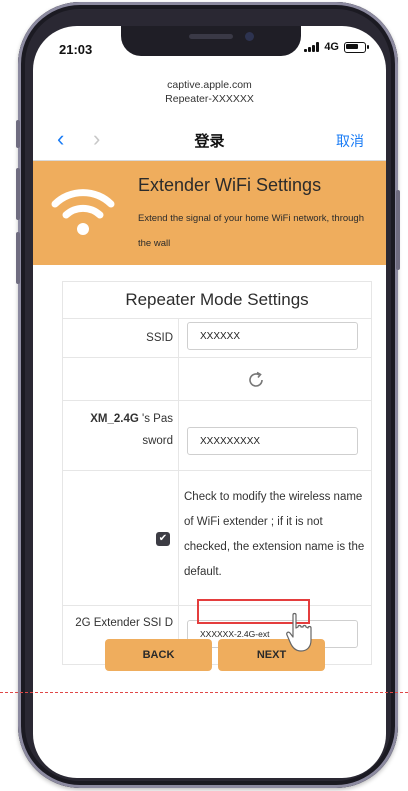 Image resolution: width=408 pixels, height=791 pixels. I want to click on status-indicators: 4G, so click(336, 47).